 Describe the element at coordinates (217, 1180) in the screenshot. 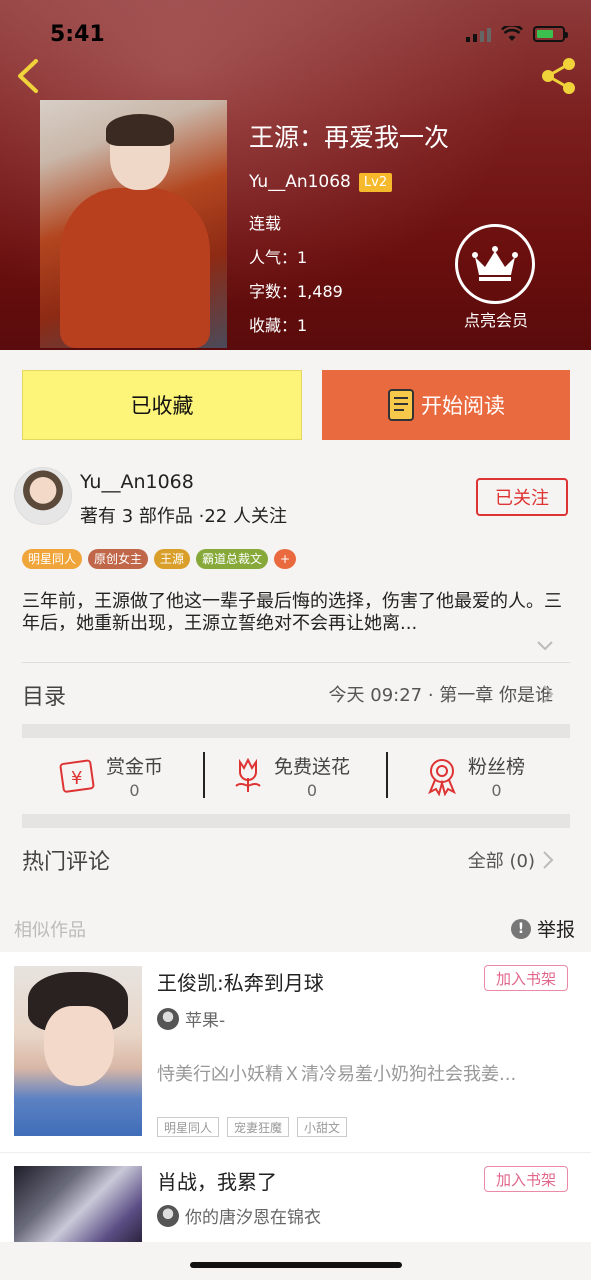

I see `work-title: 肖战，我累了` at that location.